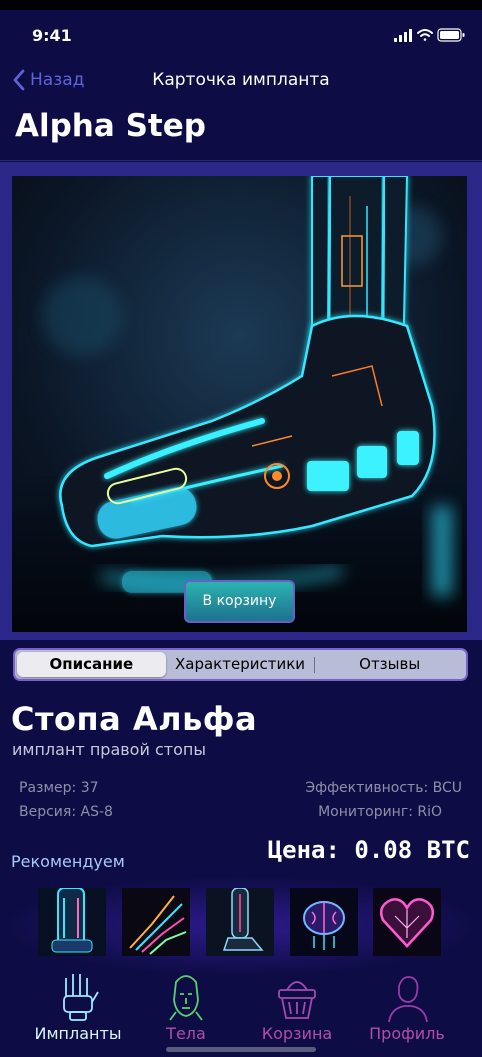 The height and width of the screenshot is (1057, 482). Describe the element at coordinates (241, 160) in the screenshot. I see `header-divider` at that location.